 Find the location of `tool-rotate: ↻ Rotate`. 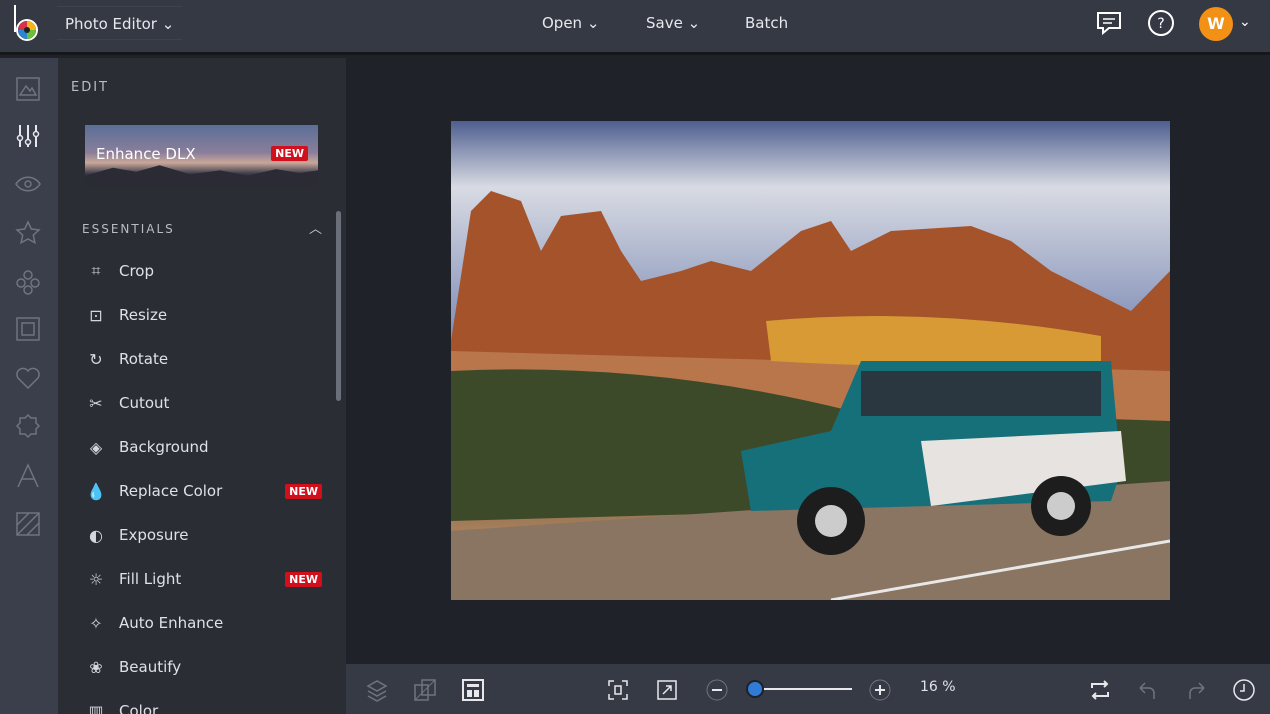

tool-rotate: ↻ Rotate is located at coordinates (204, 359).